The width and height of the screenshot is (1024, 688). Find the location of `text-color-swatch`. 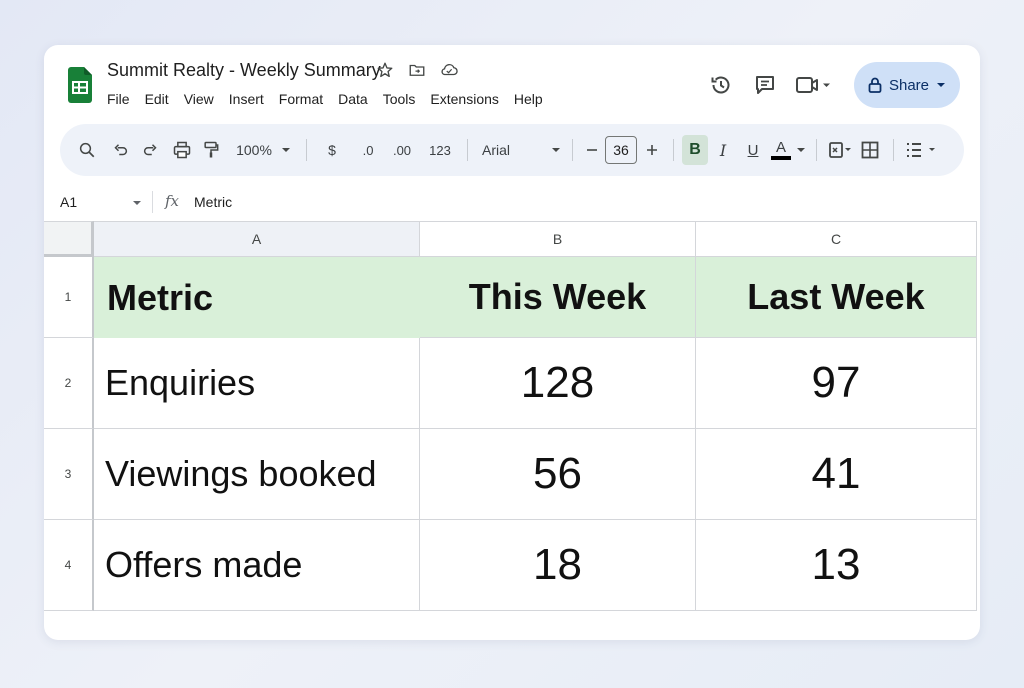

text-color-swatch is located at coordinates (781, 158).